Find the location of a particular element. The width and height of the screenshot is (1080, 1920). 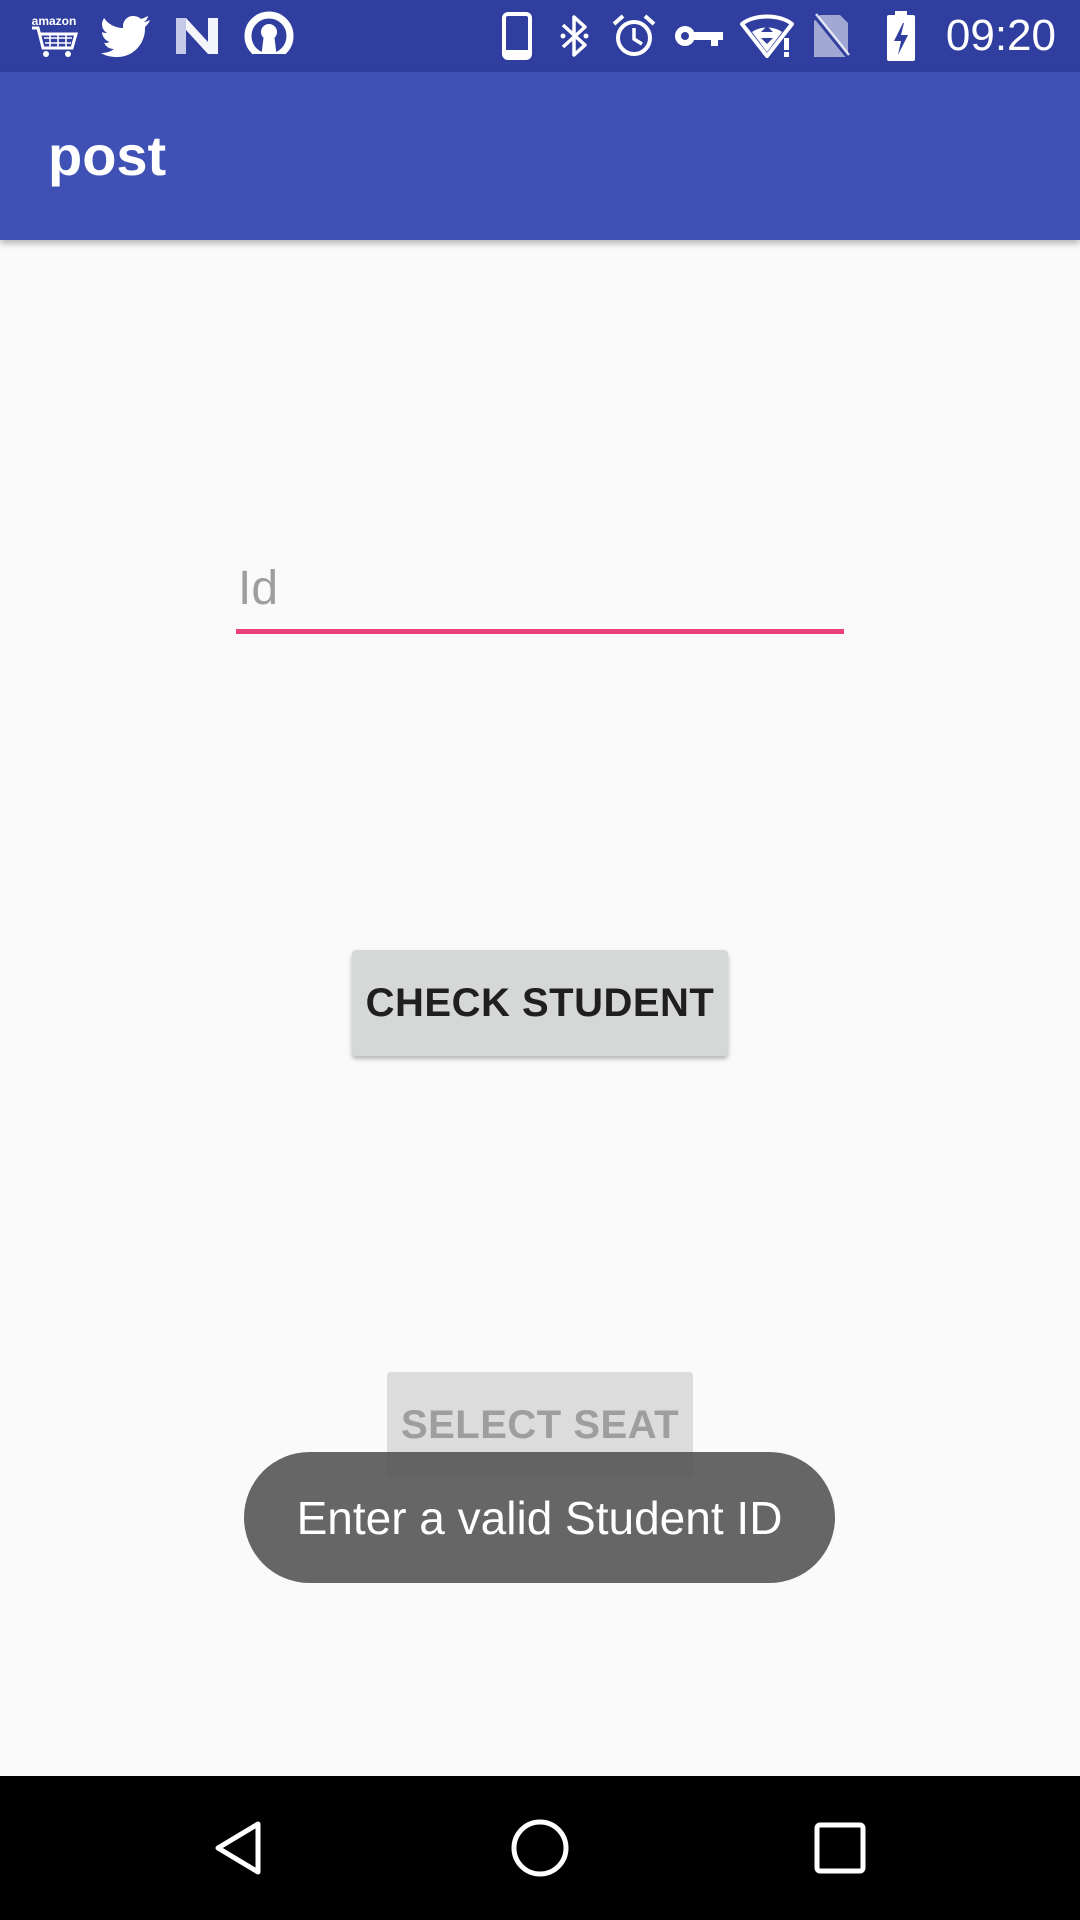

toast-message: Enter a valid Student ID is located at coordinates (539, 1517).